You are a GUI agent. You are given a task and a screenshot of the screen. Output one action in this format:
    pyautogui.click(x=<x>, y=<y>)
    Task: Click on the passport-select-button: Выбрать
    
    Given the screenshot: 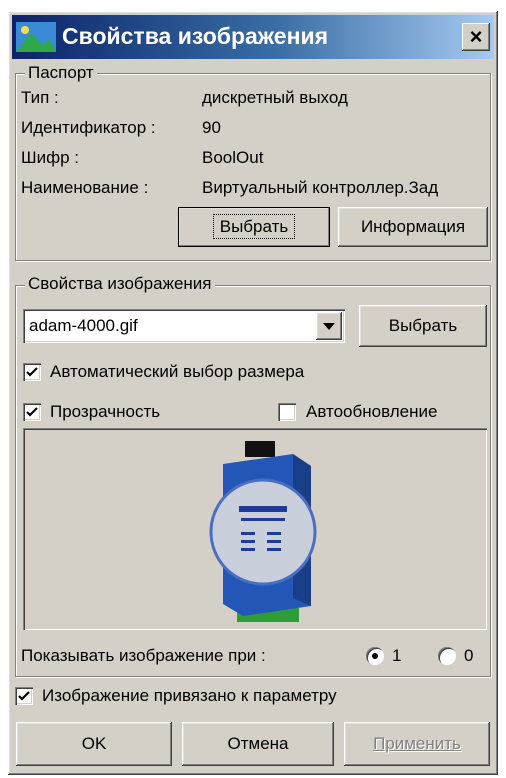 What is the action you would take?
    pyautogui.click(x=254, y=227)
    